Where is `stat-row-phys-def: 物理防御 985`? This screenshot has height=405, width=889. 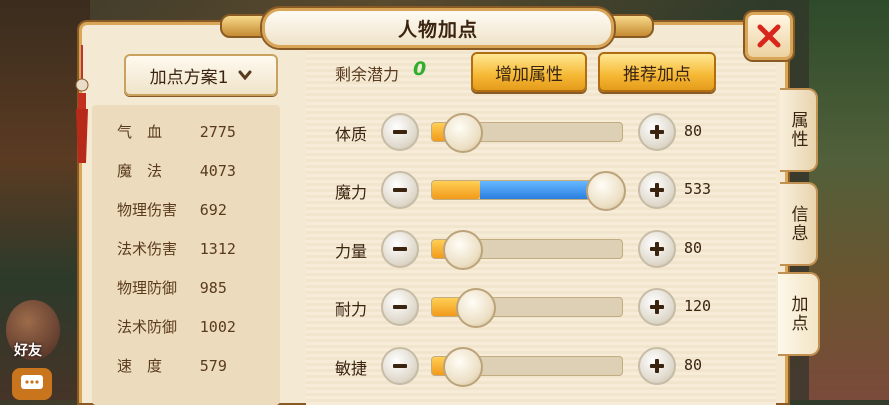
stat-row-phys-def: 物理防御 985 is located at coordinates (172, 287).